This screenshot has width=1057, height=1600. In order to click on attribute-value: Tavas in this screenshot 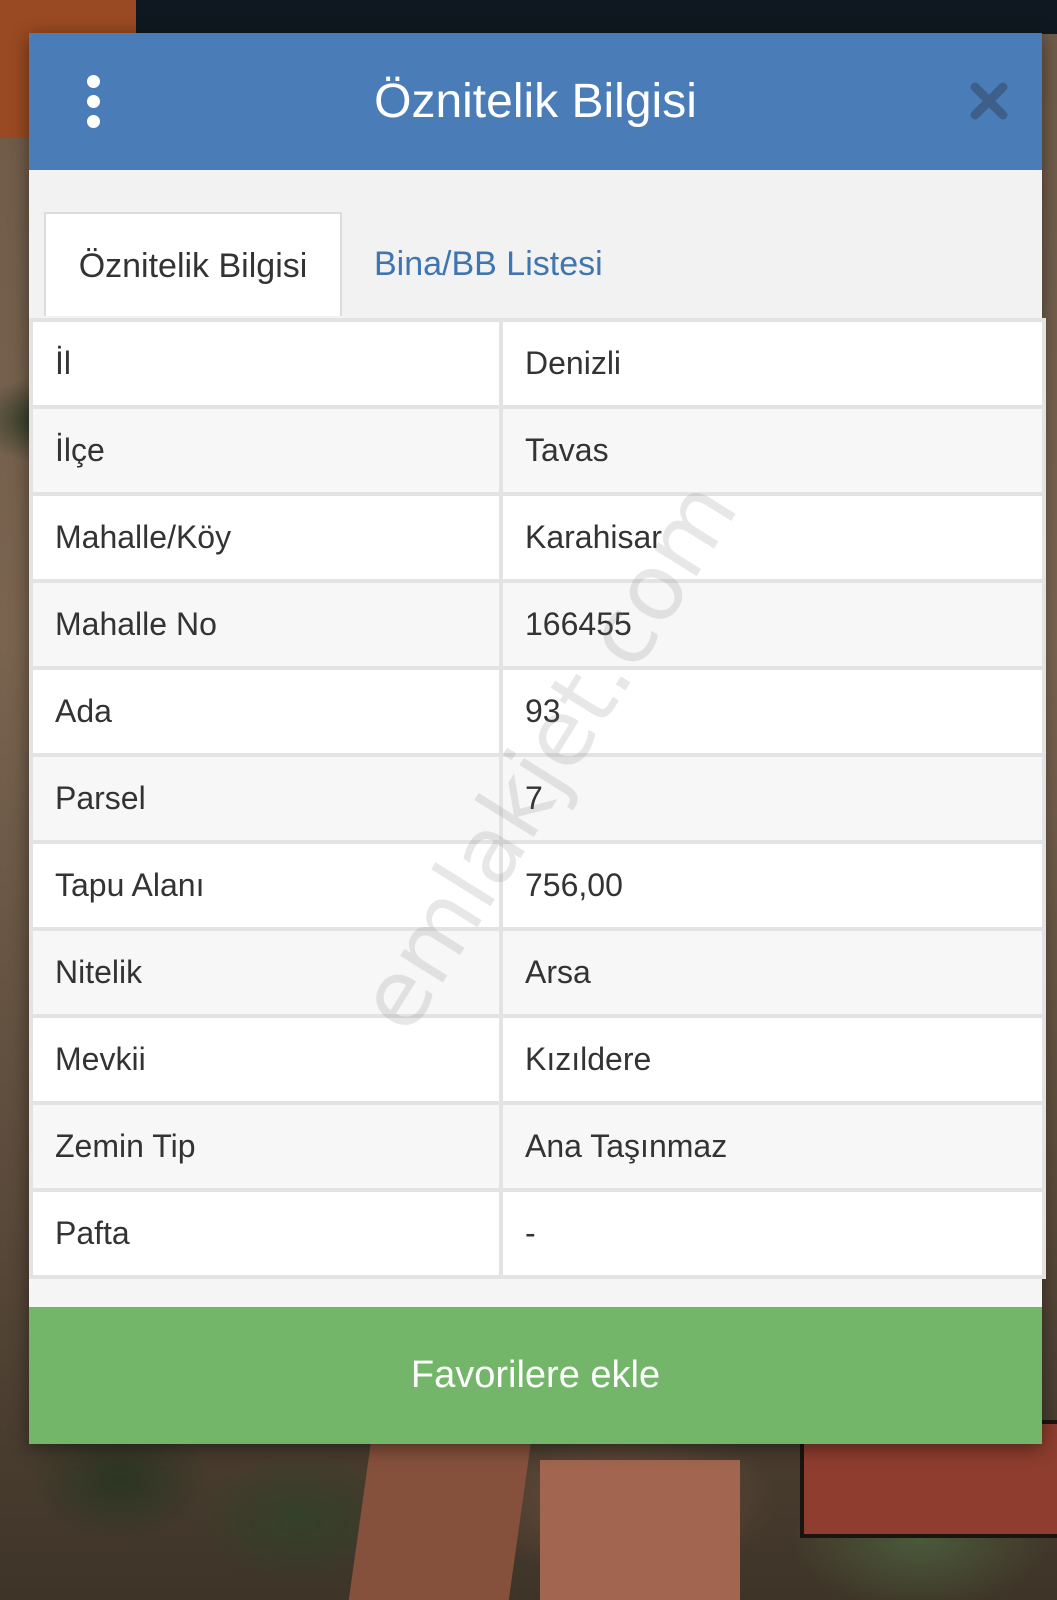, I will do `click(772, 450)`.